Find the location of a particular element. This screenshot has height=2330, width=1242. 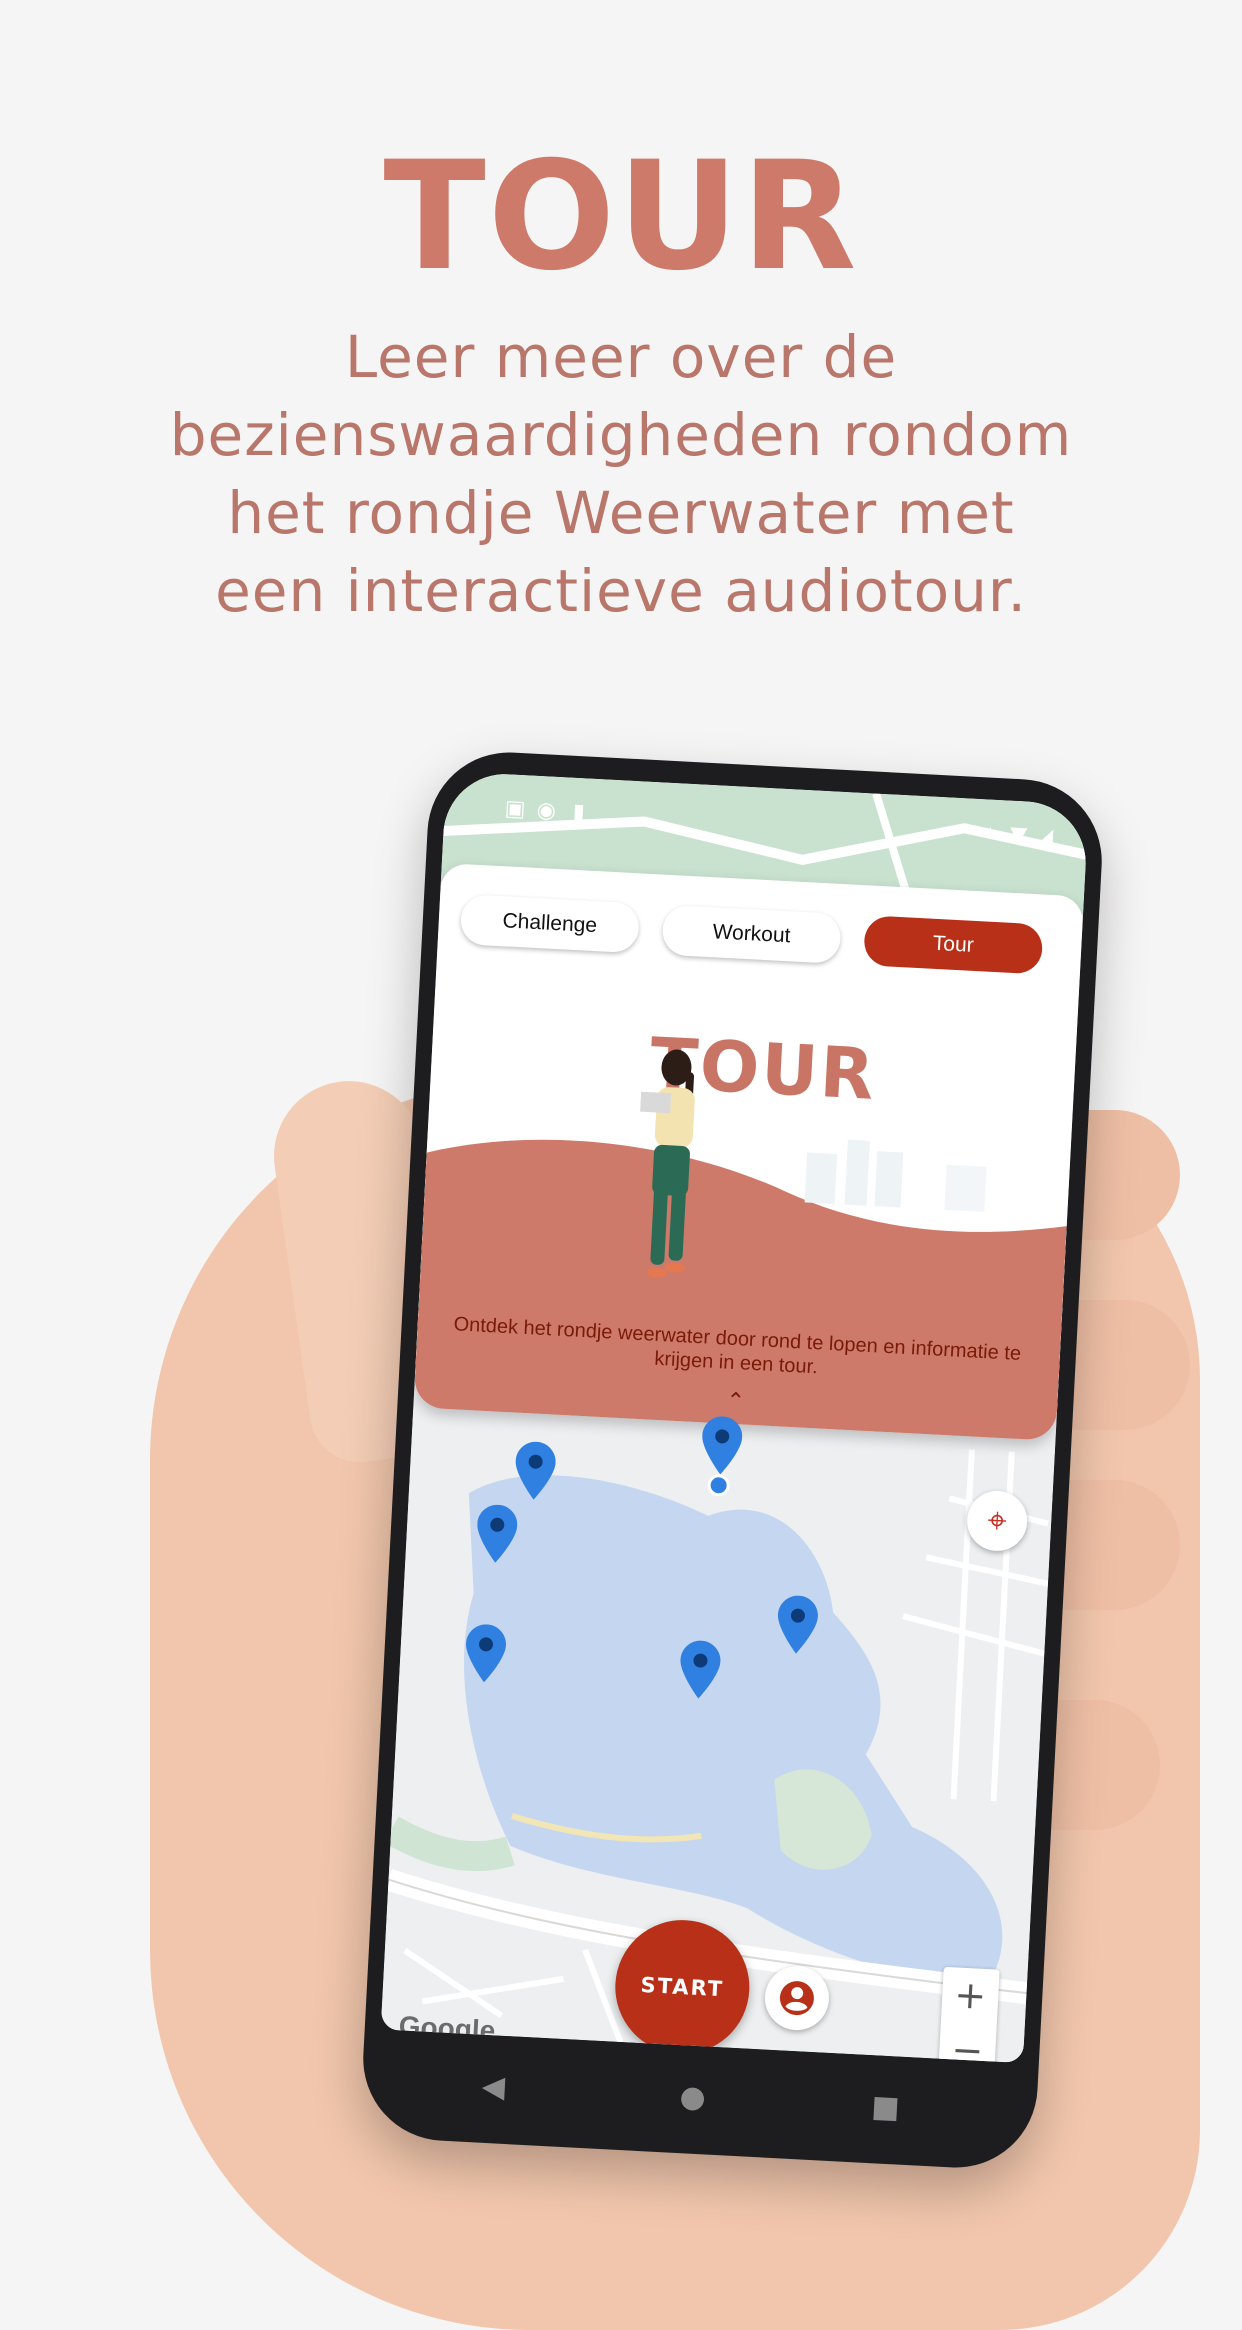

notification-icon: ▣ is located at coordinates (515, 809).